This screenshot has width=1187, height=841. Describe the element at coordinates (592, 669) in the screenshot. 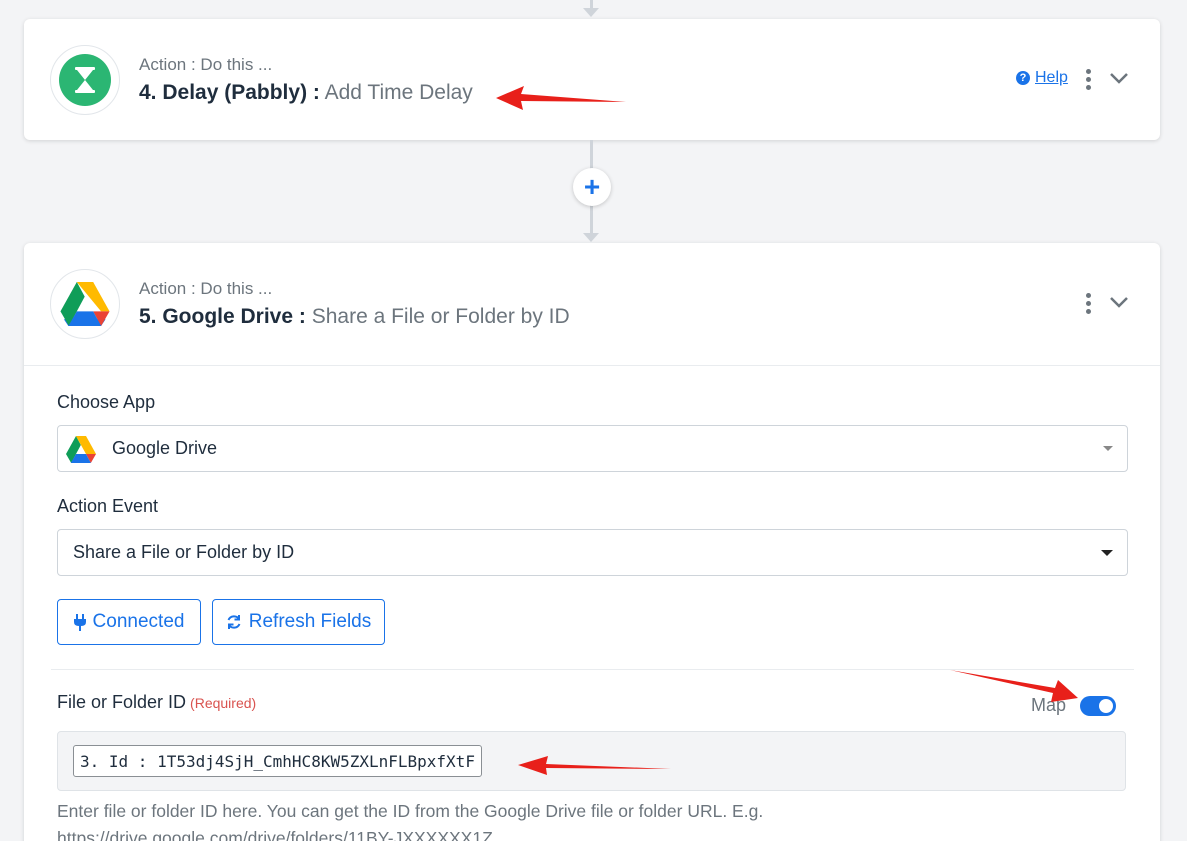

I see `section-divider` at that location.